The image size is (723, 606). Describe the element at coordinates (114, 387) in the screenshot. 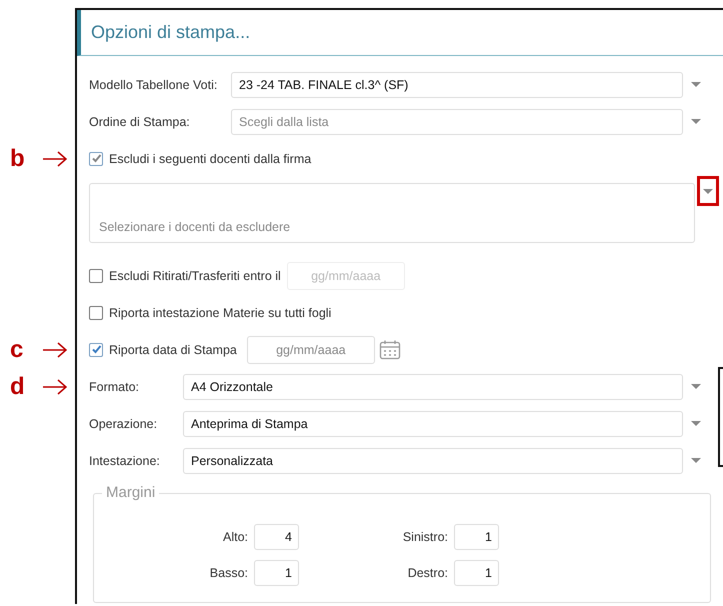

I see `field-label: Formato:` at that location.